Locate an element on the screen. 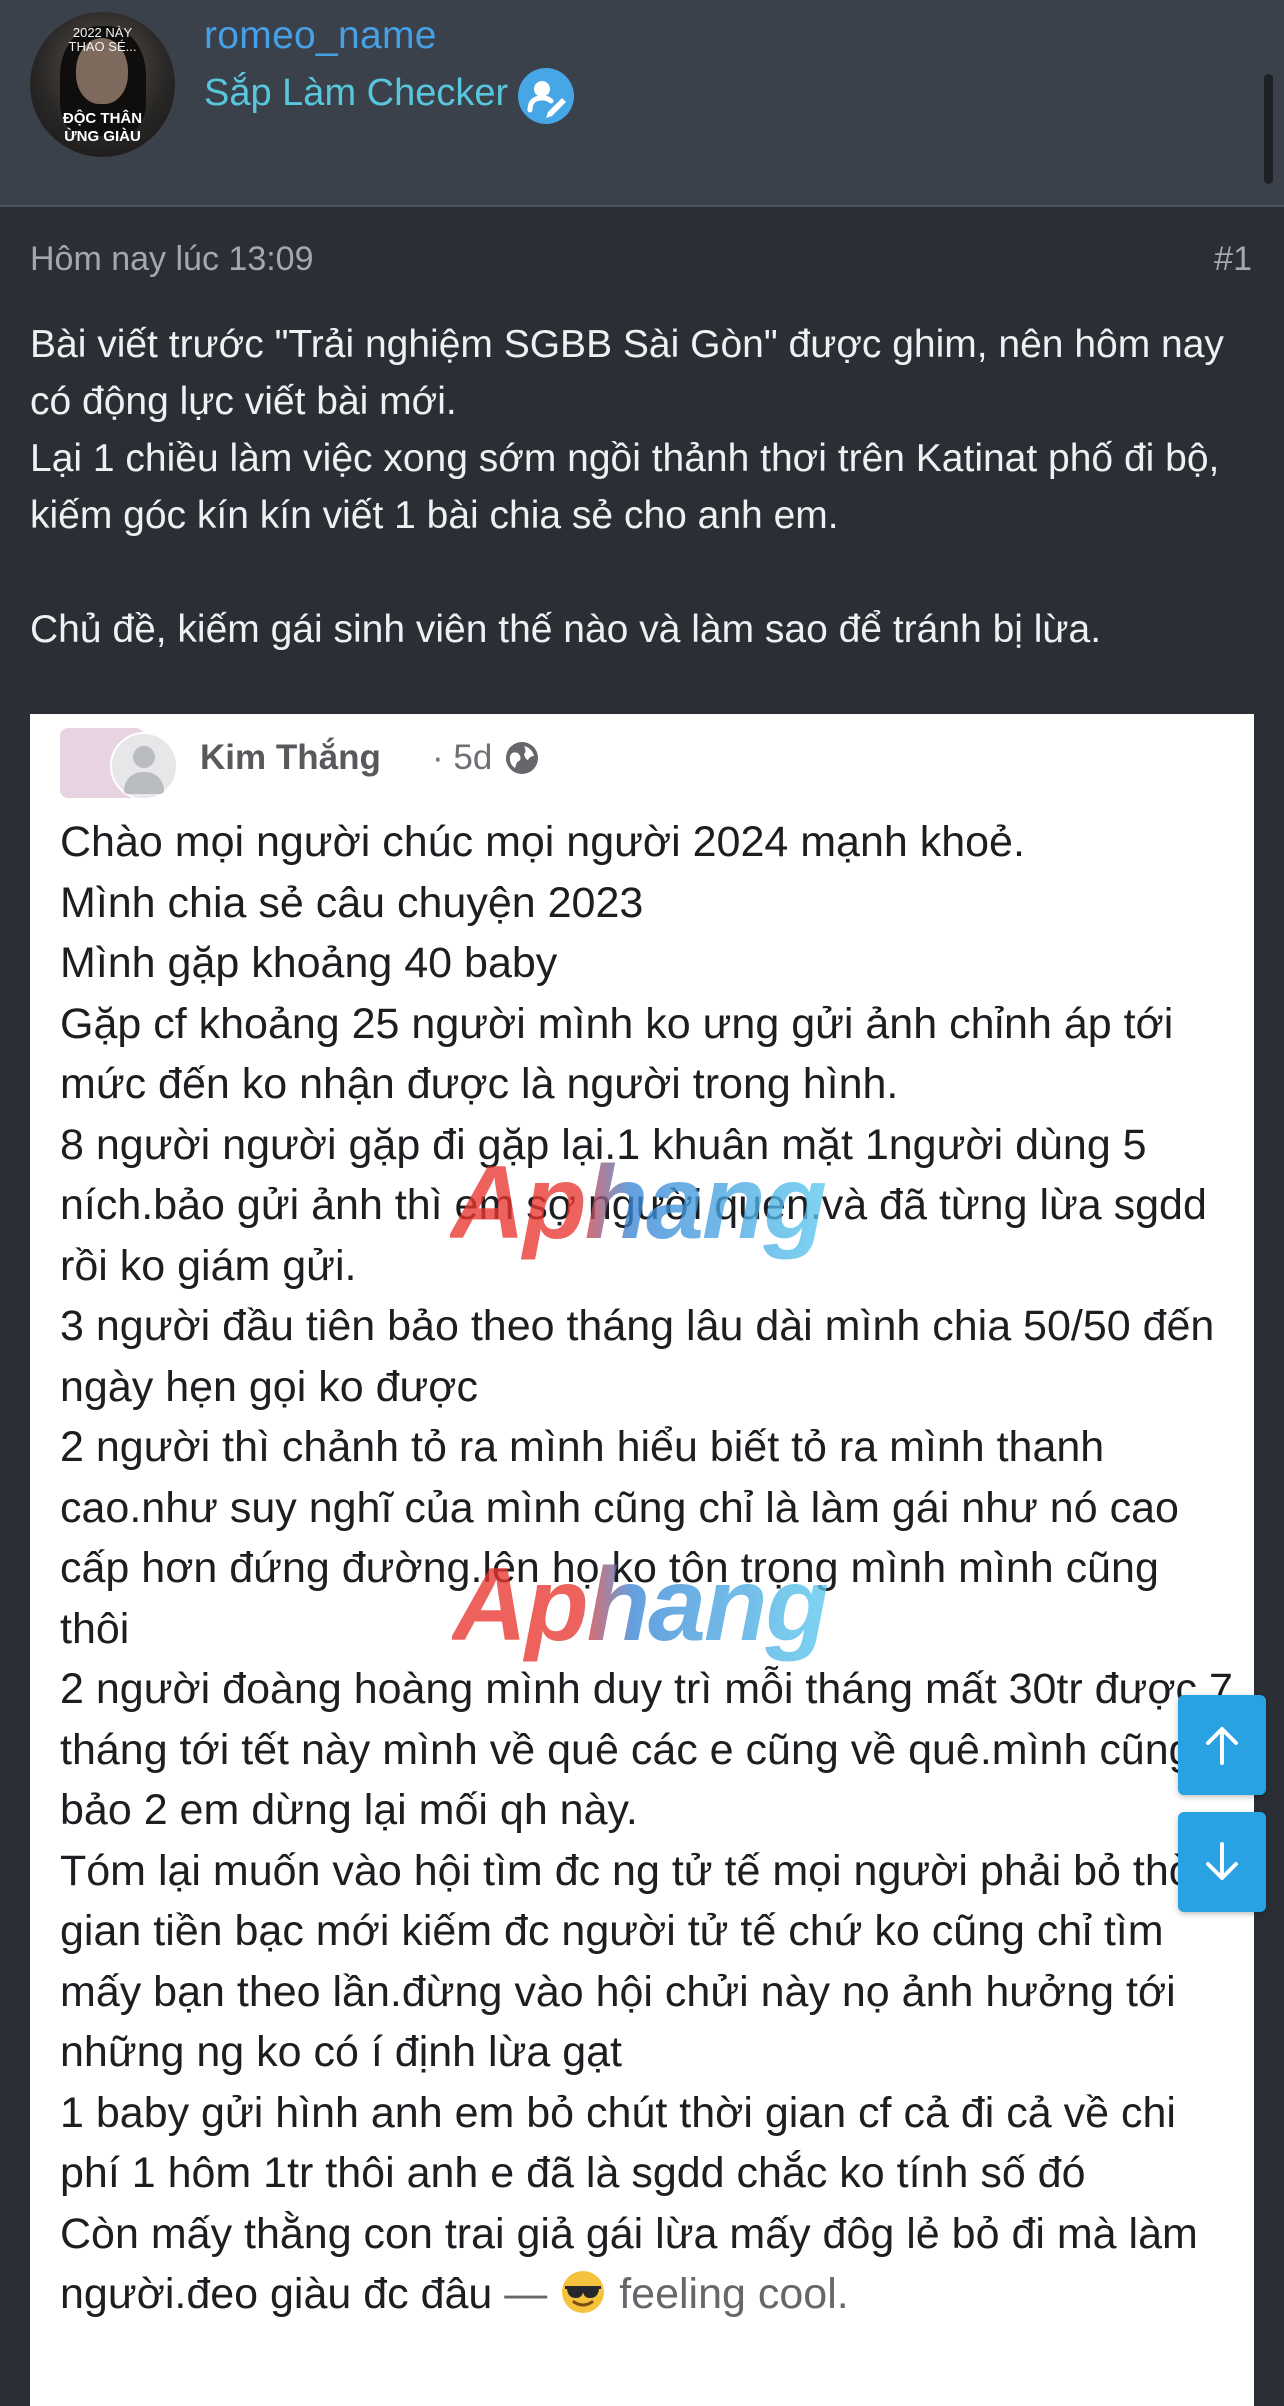 The width and height of the screenshot is (1284, 2406). fb-avatar is located at coordinates (119, 764).